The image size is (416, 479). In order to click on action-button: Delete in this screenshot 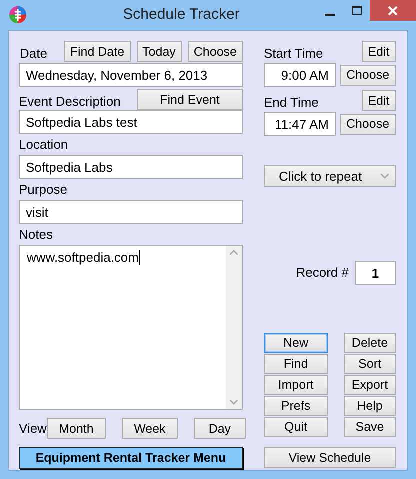, I will do `click(370, 343)`.